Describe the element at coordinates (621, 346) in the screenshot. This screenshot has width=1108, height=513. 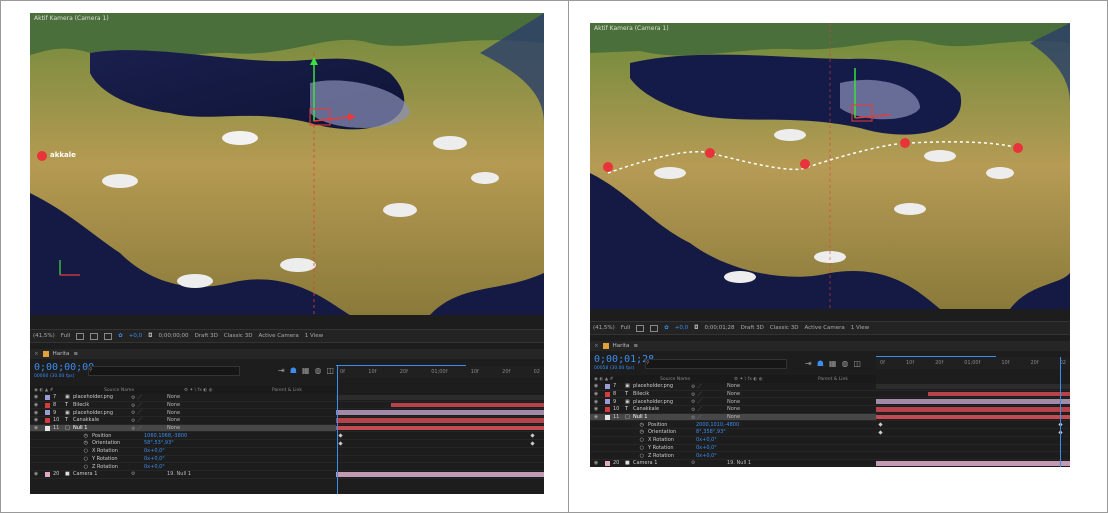
I see `comp-tab-label: Harita` at that location.